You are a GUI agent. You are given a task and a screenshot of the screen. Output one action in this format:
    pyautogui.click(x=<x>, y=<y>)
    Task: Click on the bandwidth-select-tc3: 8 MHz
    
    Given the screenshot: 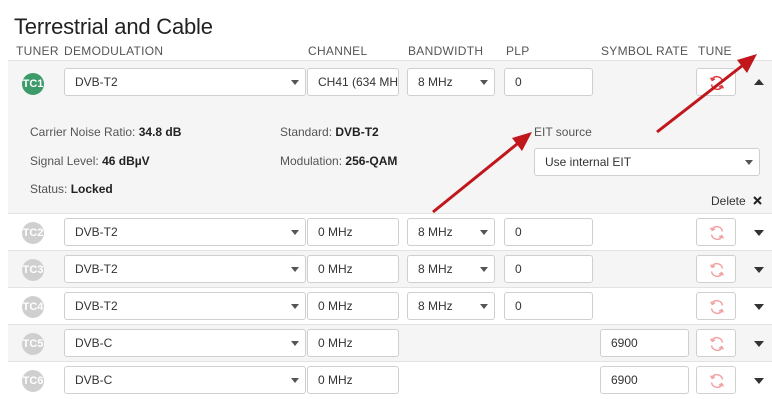 What is the action you would take?
    pyautogui.click(x=451, y=269)
    